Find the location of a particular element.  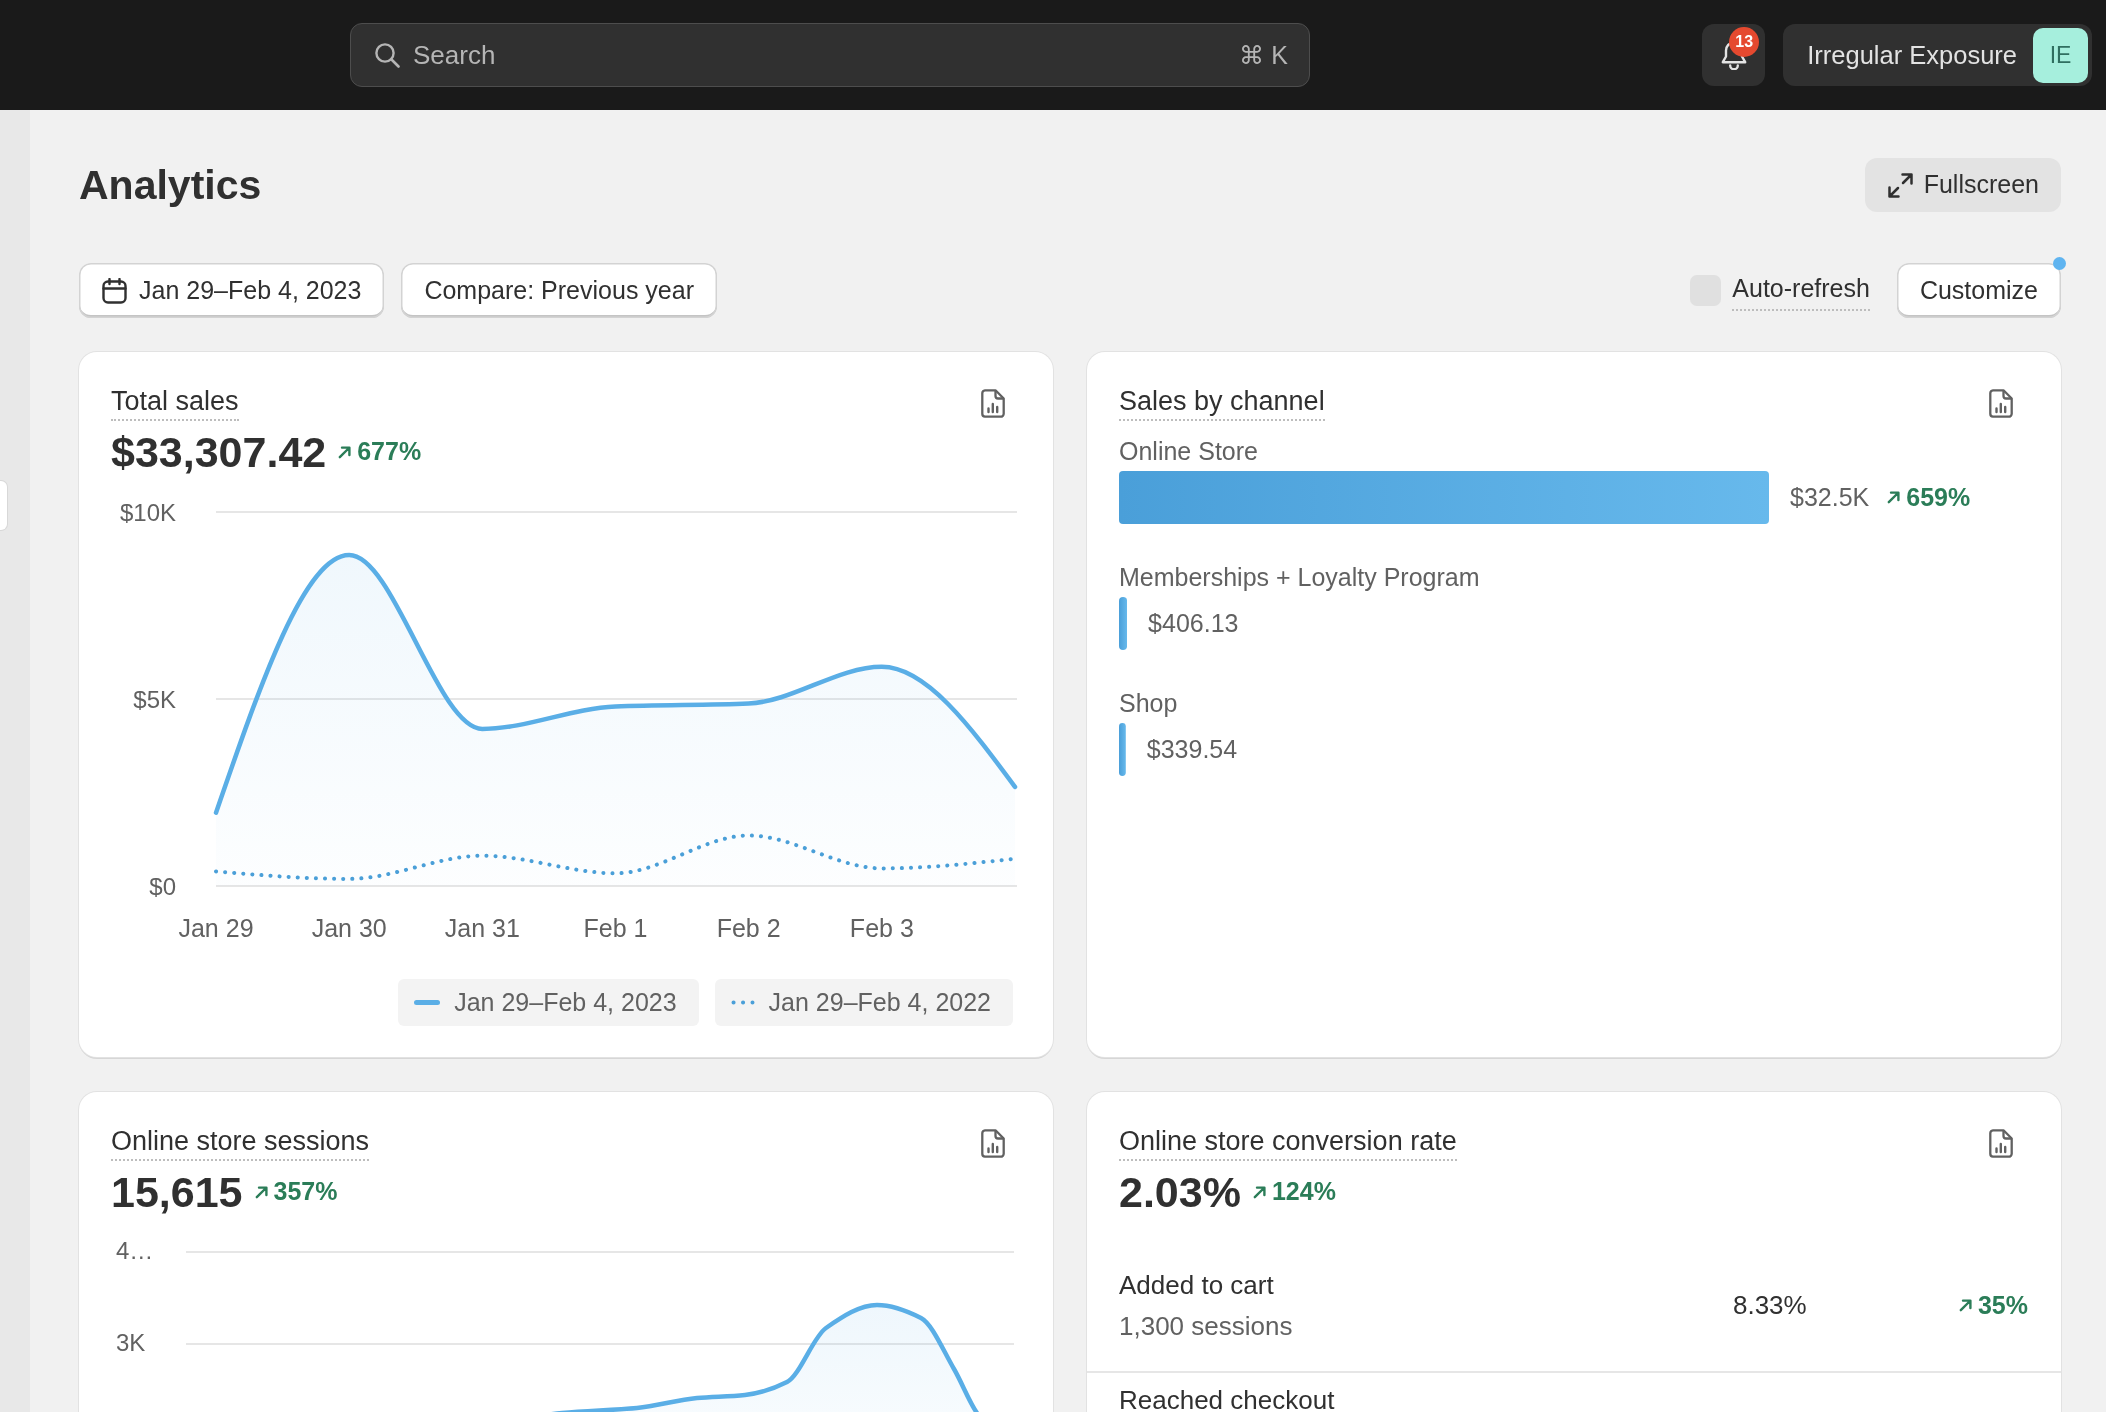

card-title: Online store sessions is located at coordinates (240, 1143).